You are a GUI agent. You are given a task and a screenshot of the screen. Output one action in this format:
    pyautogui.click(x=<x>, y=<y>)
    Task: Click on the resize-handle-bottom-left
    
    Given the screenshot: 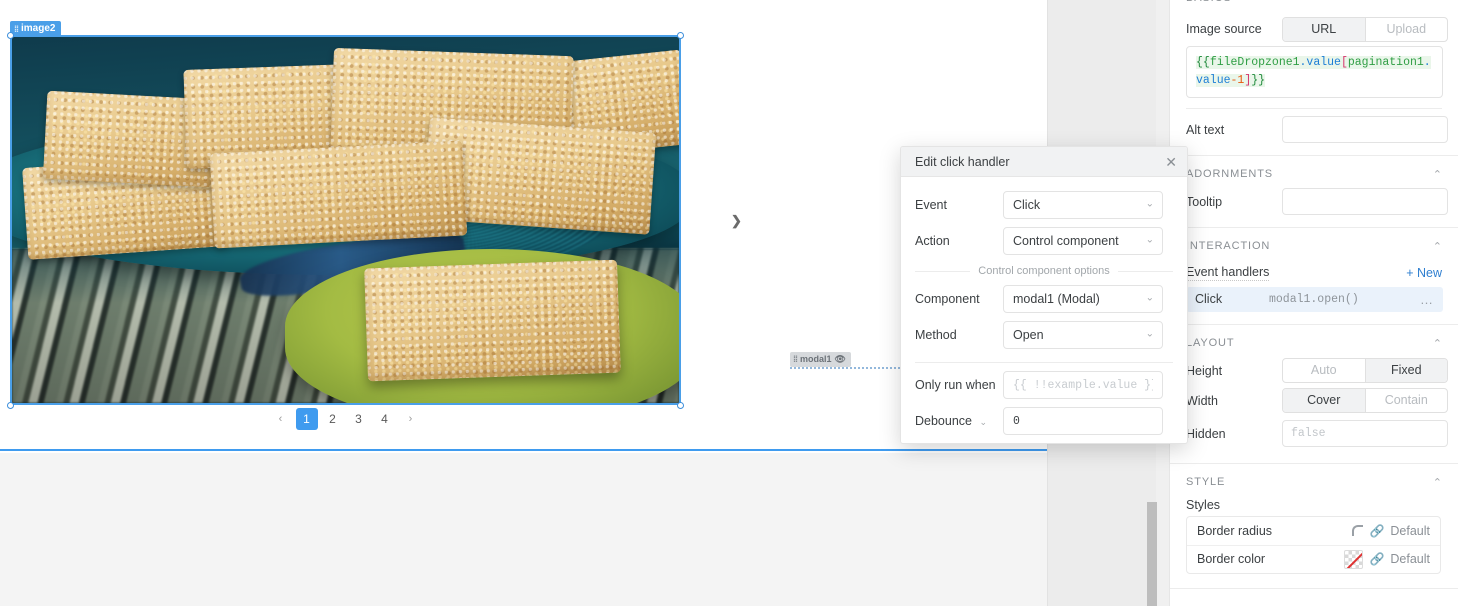 What is the action you would take?
    pyautogui.click(x=10, y=405)
    